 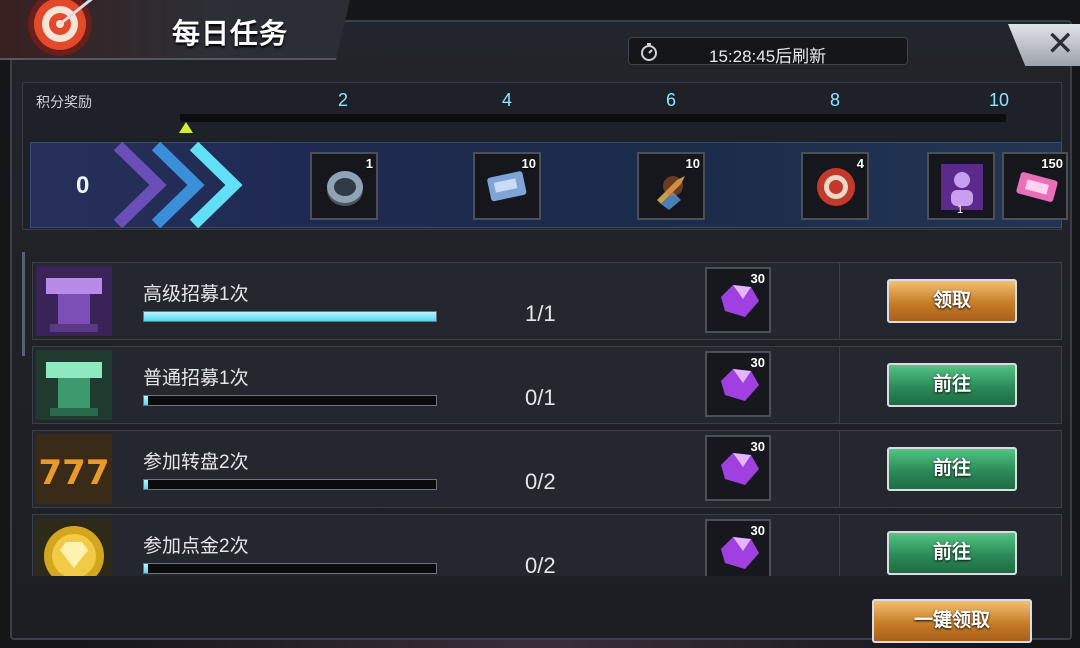 What do you see at coordinates (196, 462) in the screenshot?
I see `task-name: 参加转盘2次` at bounding box center [196, 462].